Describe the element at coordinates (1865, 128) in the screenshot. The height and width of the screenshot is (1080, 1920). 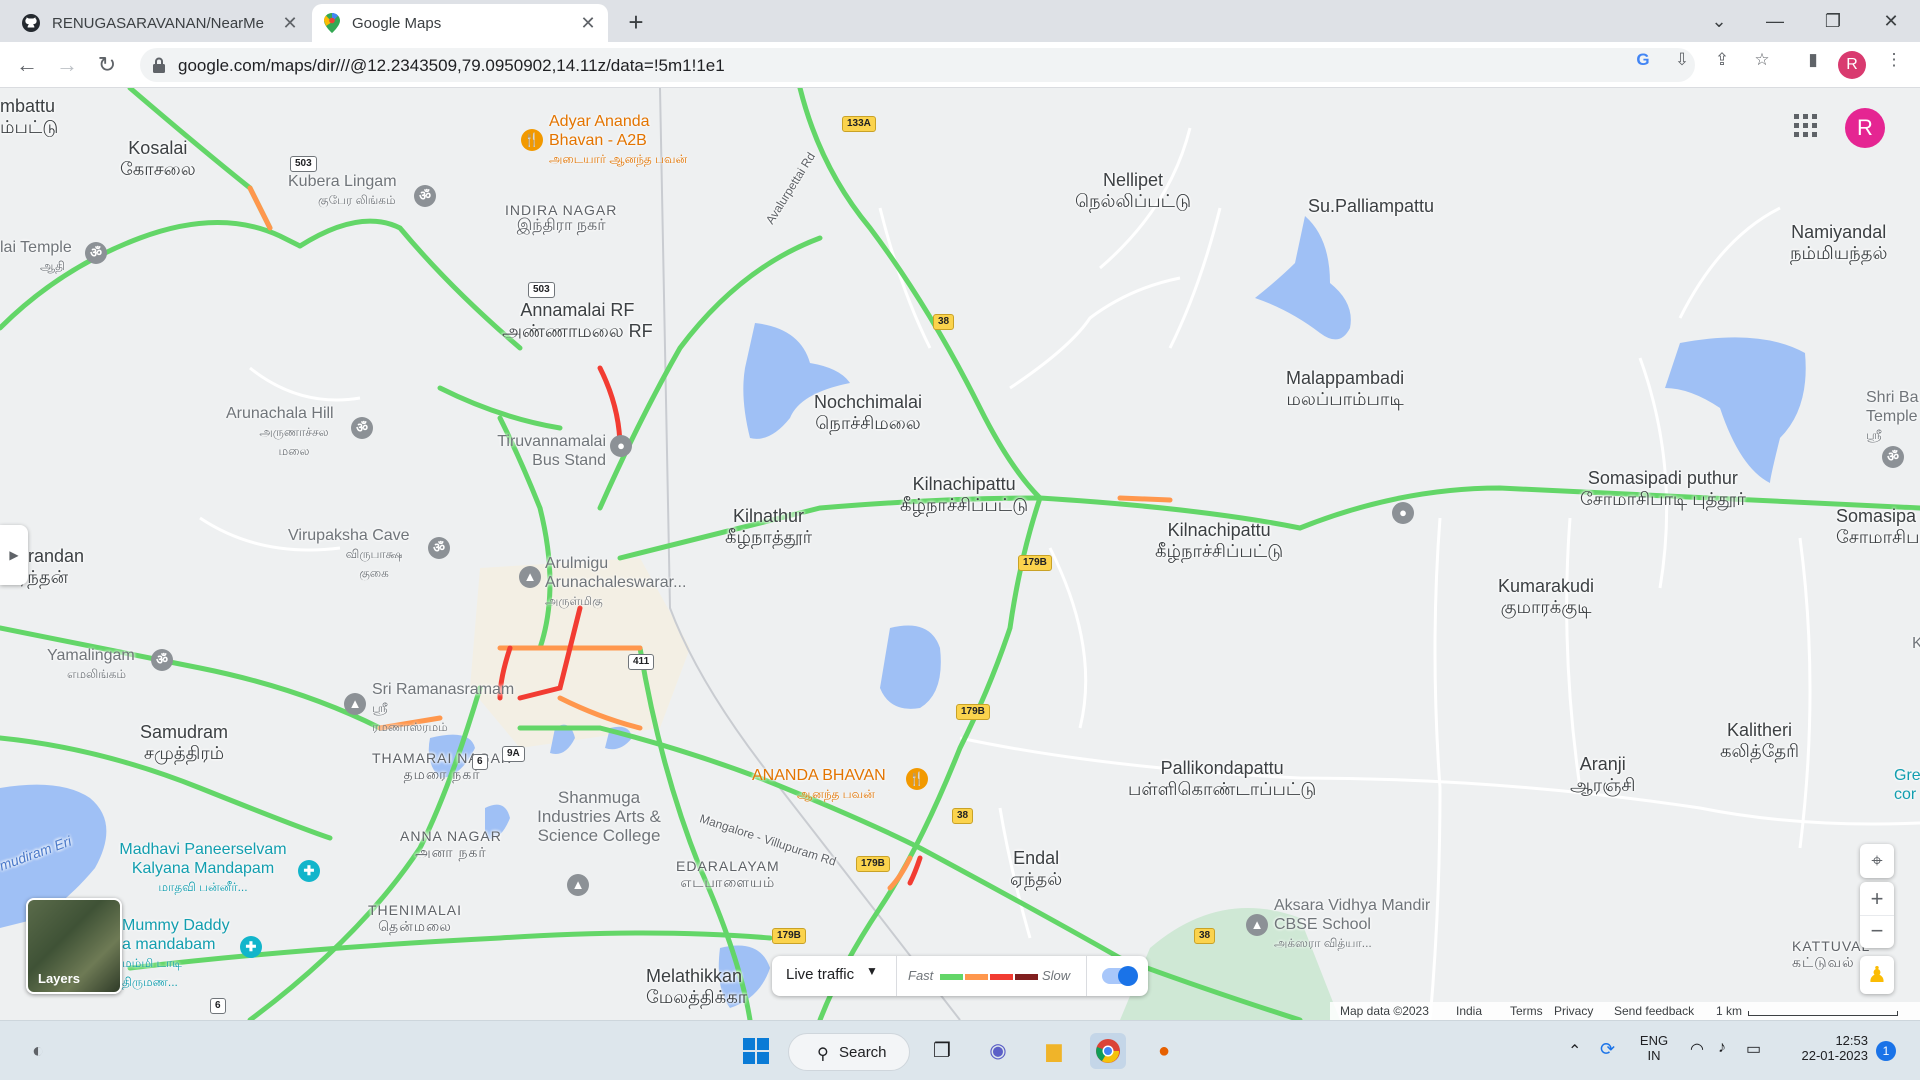
I see `account-avatar: R` at that location.